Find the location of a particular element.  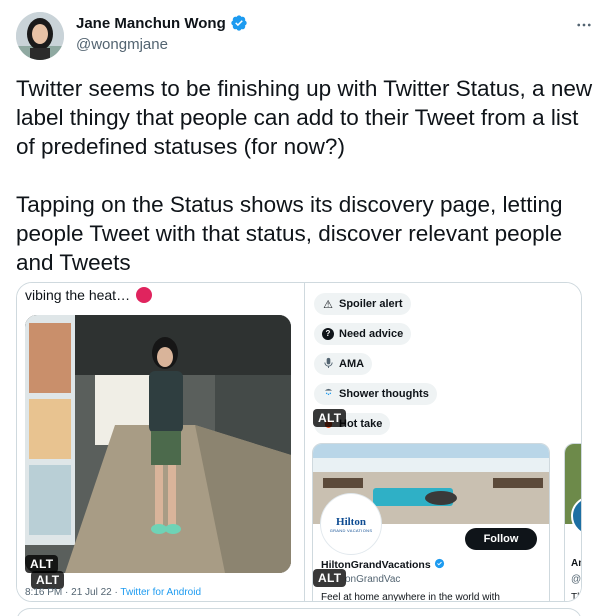

status-chip-spoiler-alert: ⚠ Spoiler alert is located at coordinates (362, 304).